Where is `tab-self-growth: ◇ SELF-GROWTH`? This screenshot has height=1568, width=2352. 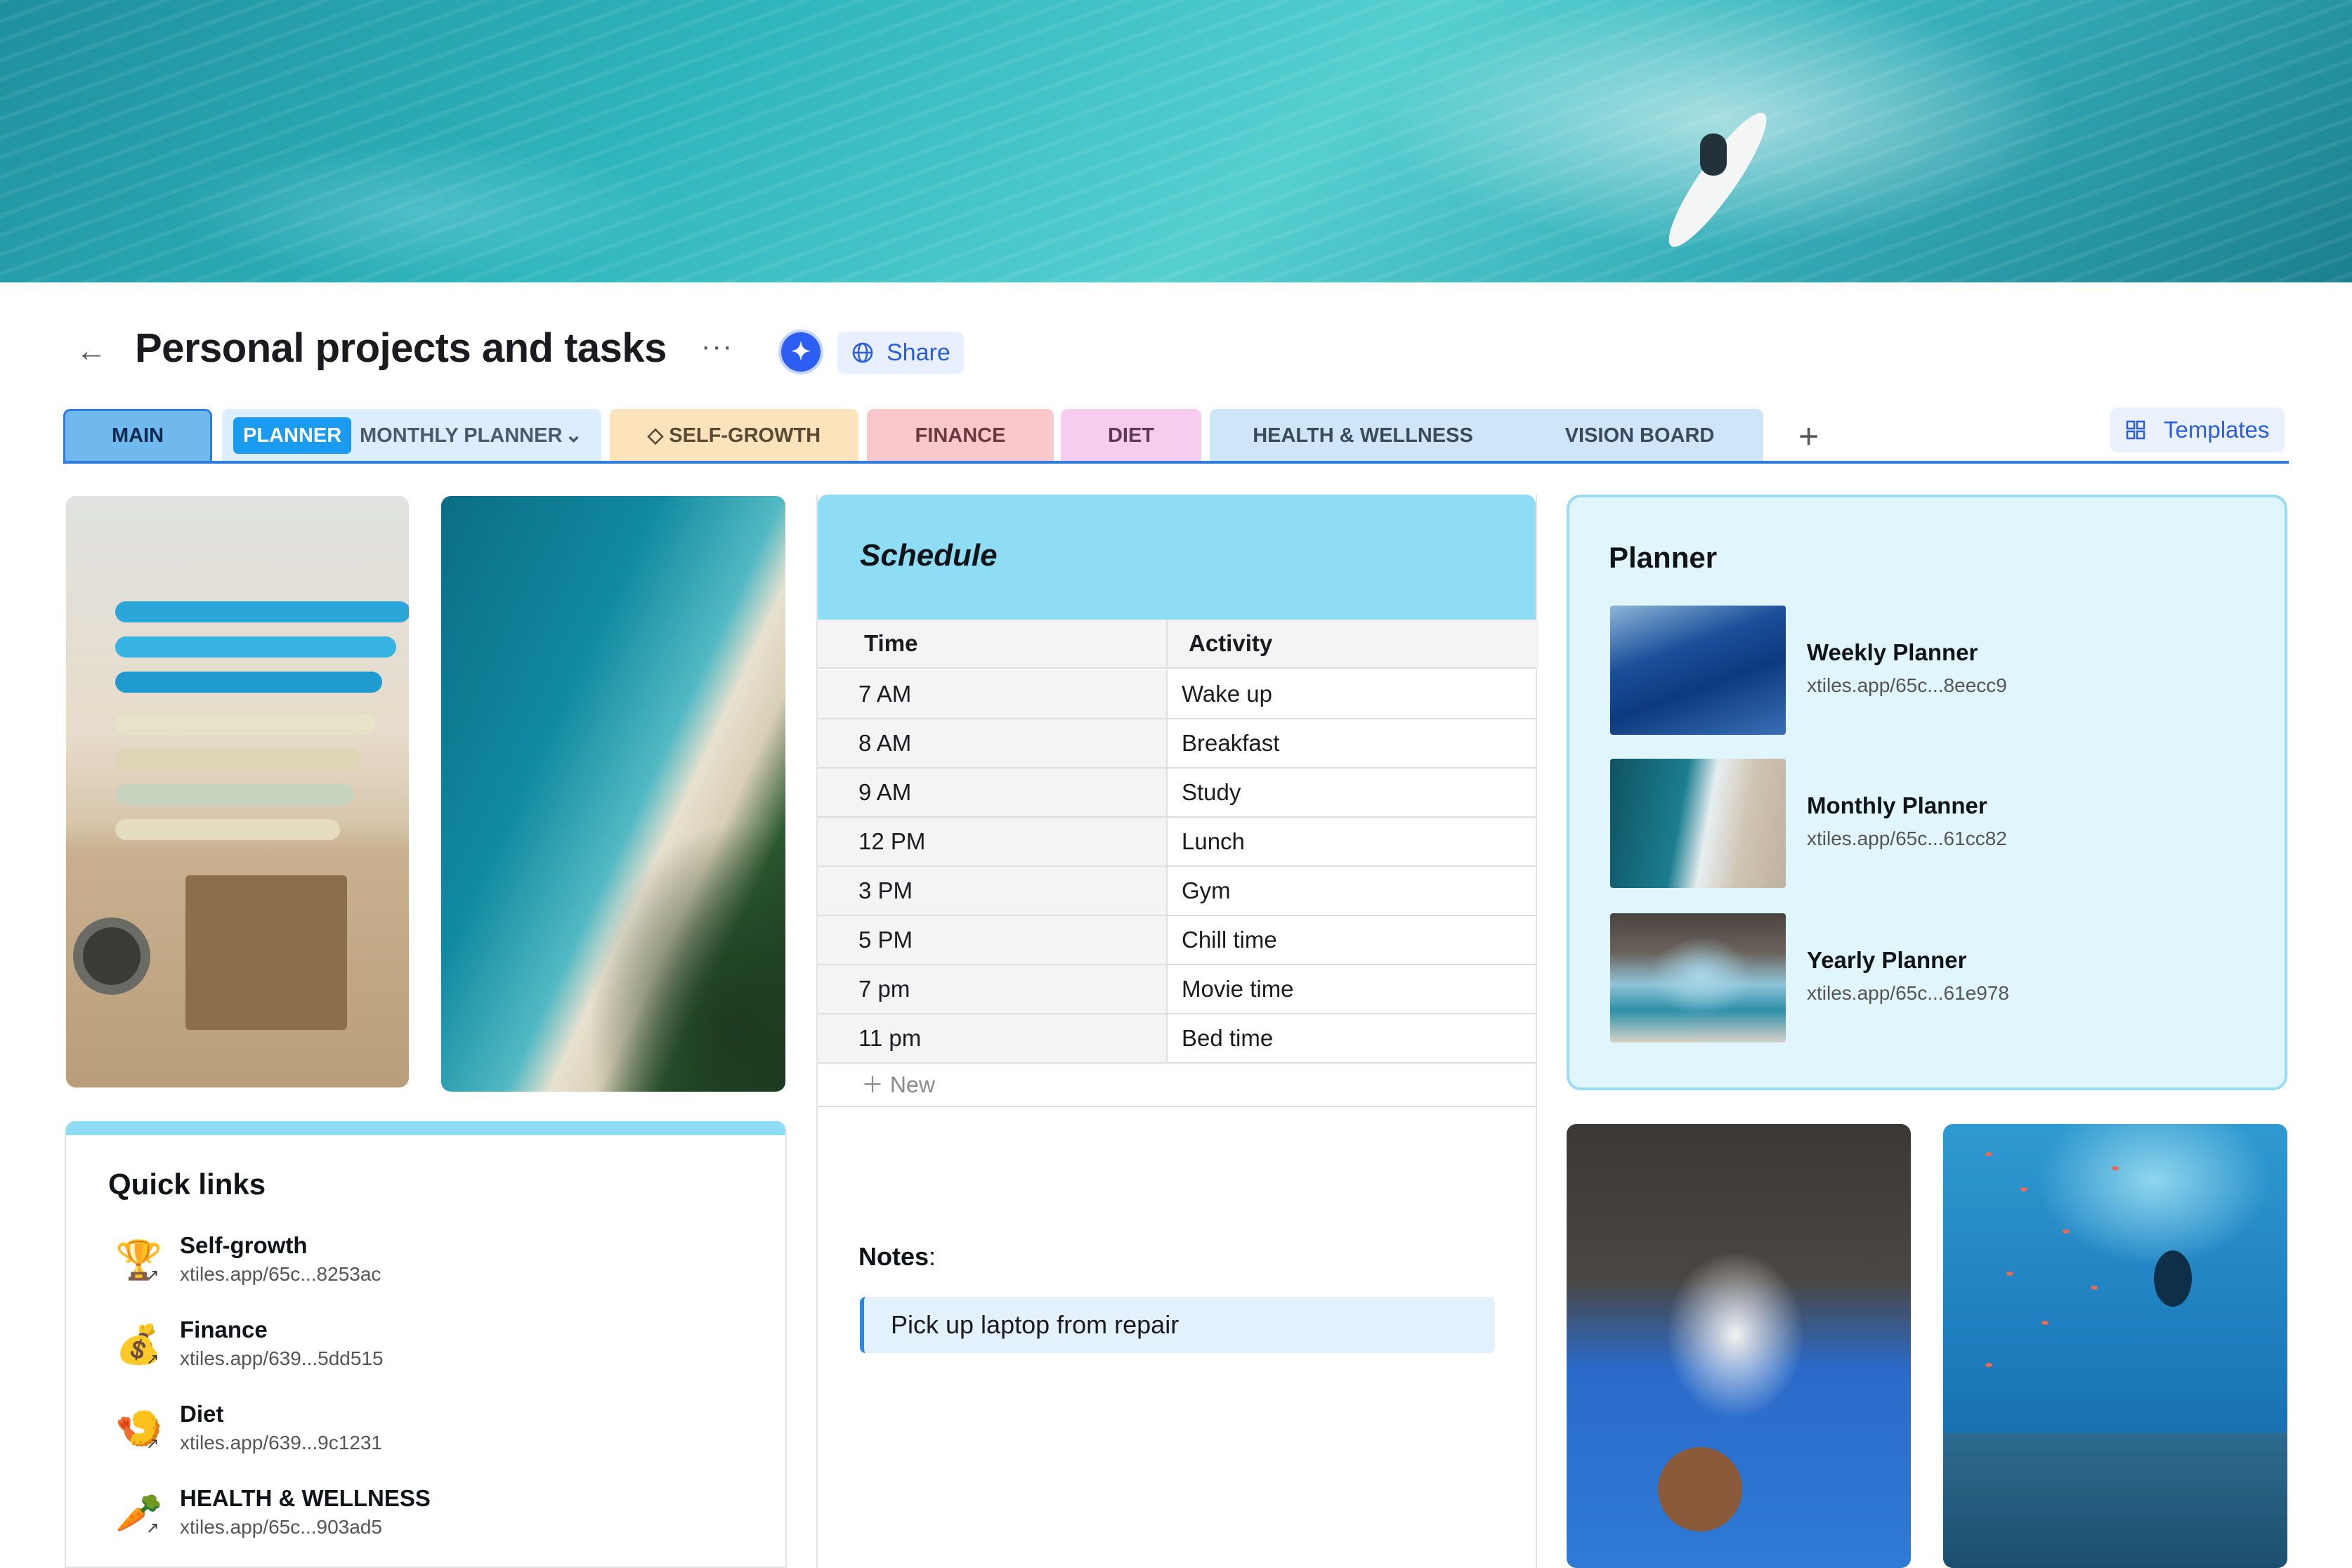 tab-self-growth: ◇ SELF-GROWTH is located at coordinates (734, 435).